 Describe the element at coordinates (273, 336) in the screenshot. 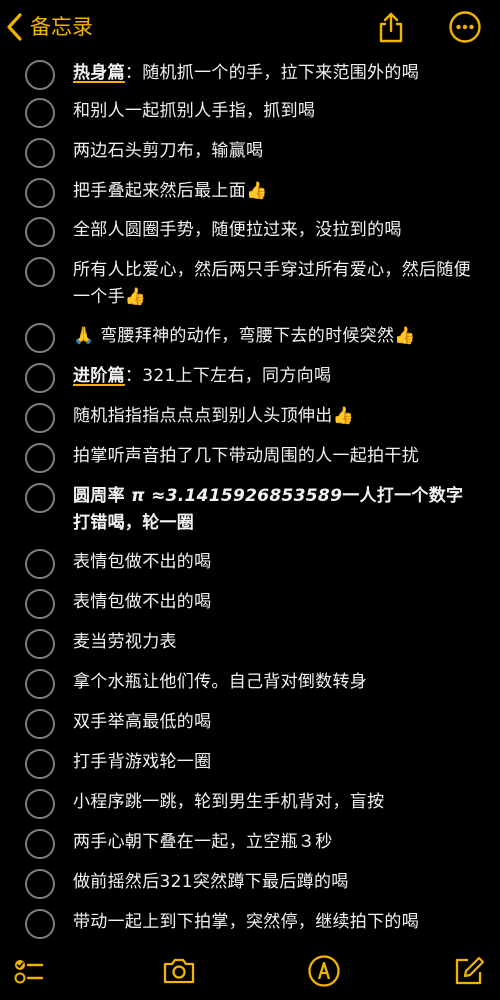

I see `item-text: 🙏 弯腰拜神的动作，弯腰下去的时候突然👍` at that location.